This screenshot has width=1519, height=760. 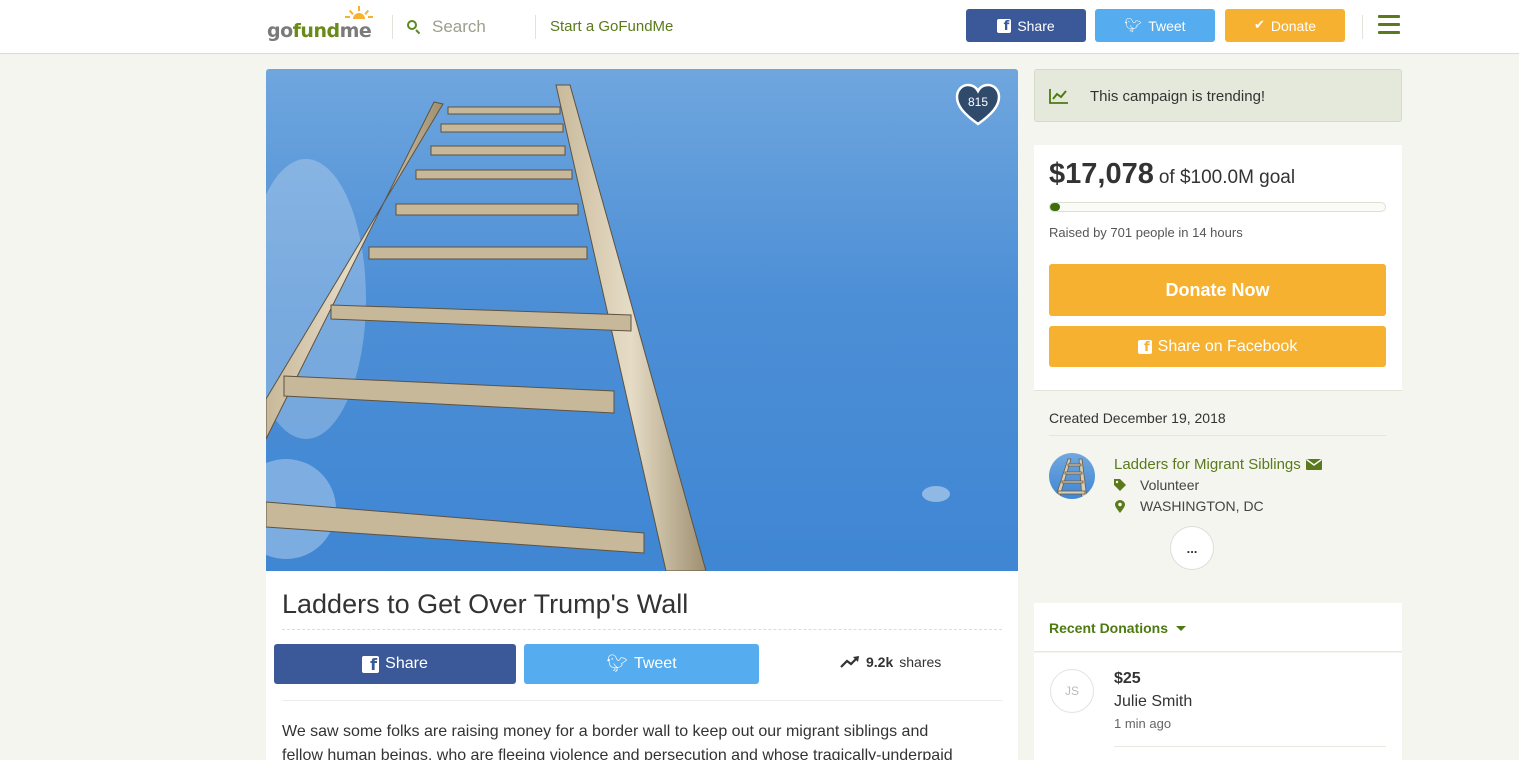 What do you see at coordinates (1058, 96) in the screenshot?
I see `trending-icon` at bounding box center [1058, 96].